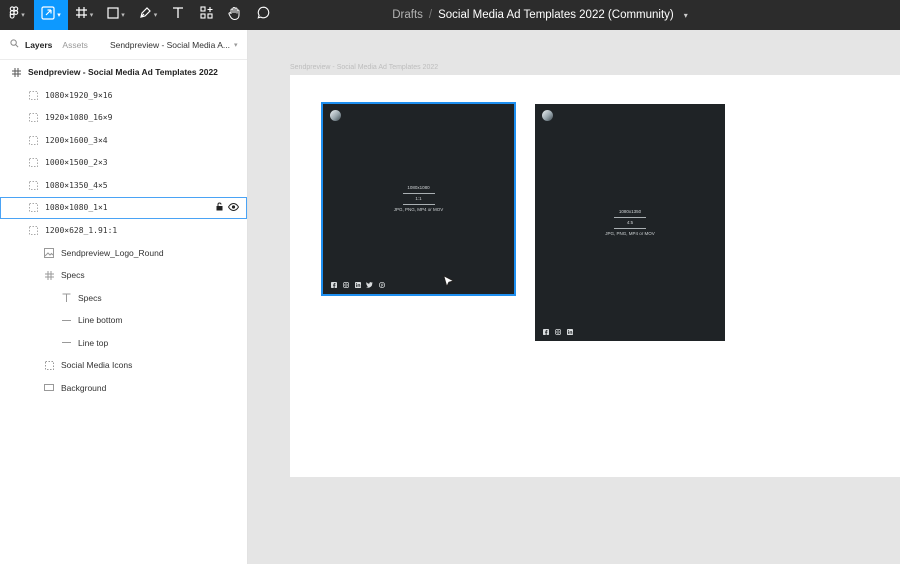 The height and width of the screenshot is (564, 900). I want to click on mouse-cursor-icon, so click(449, 284).